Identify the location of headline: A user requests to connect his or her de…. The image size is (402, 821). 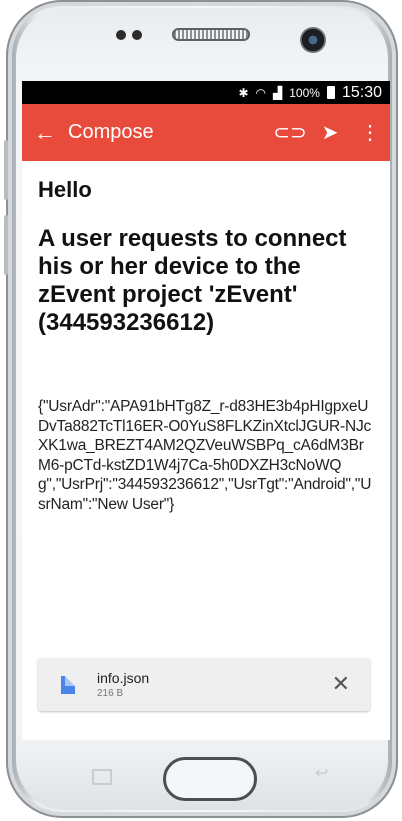
(192, 280).